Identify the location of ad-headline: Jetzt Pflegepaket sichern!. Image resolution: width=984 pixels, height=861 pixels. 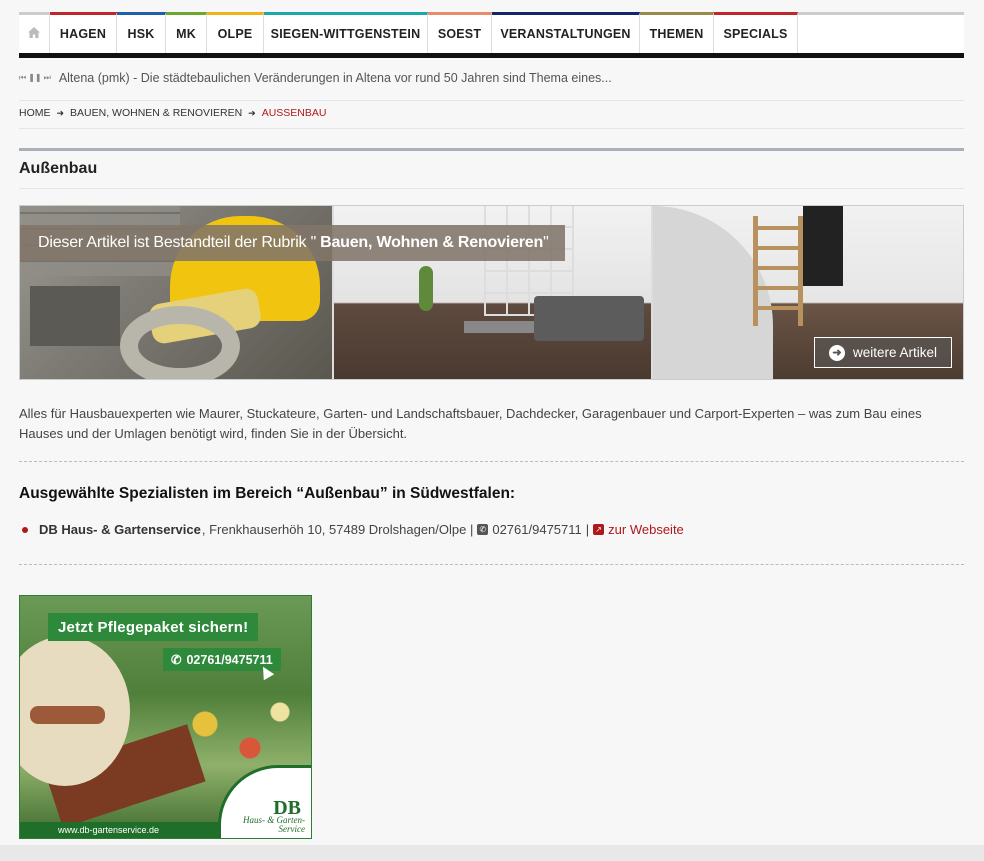
(153, 627).